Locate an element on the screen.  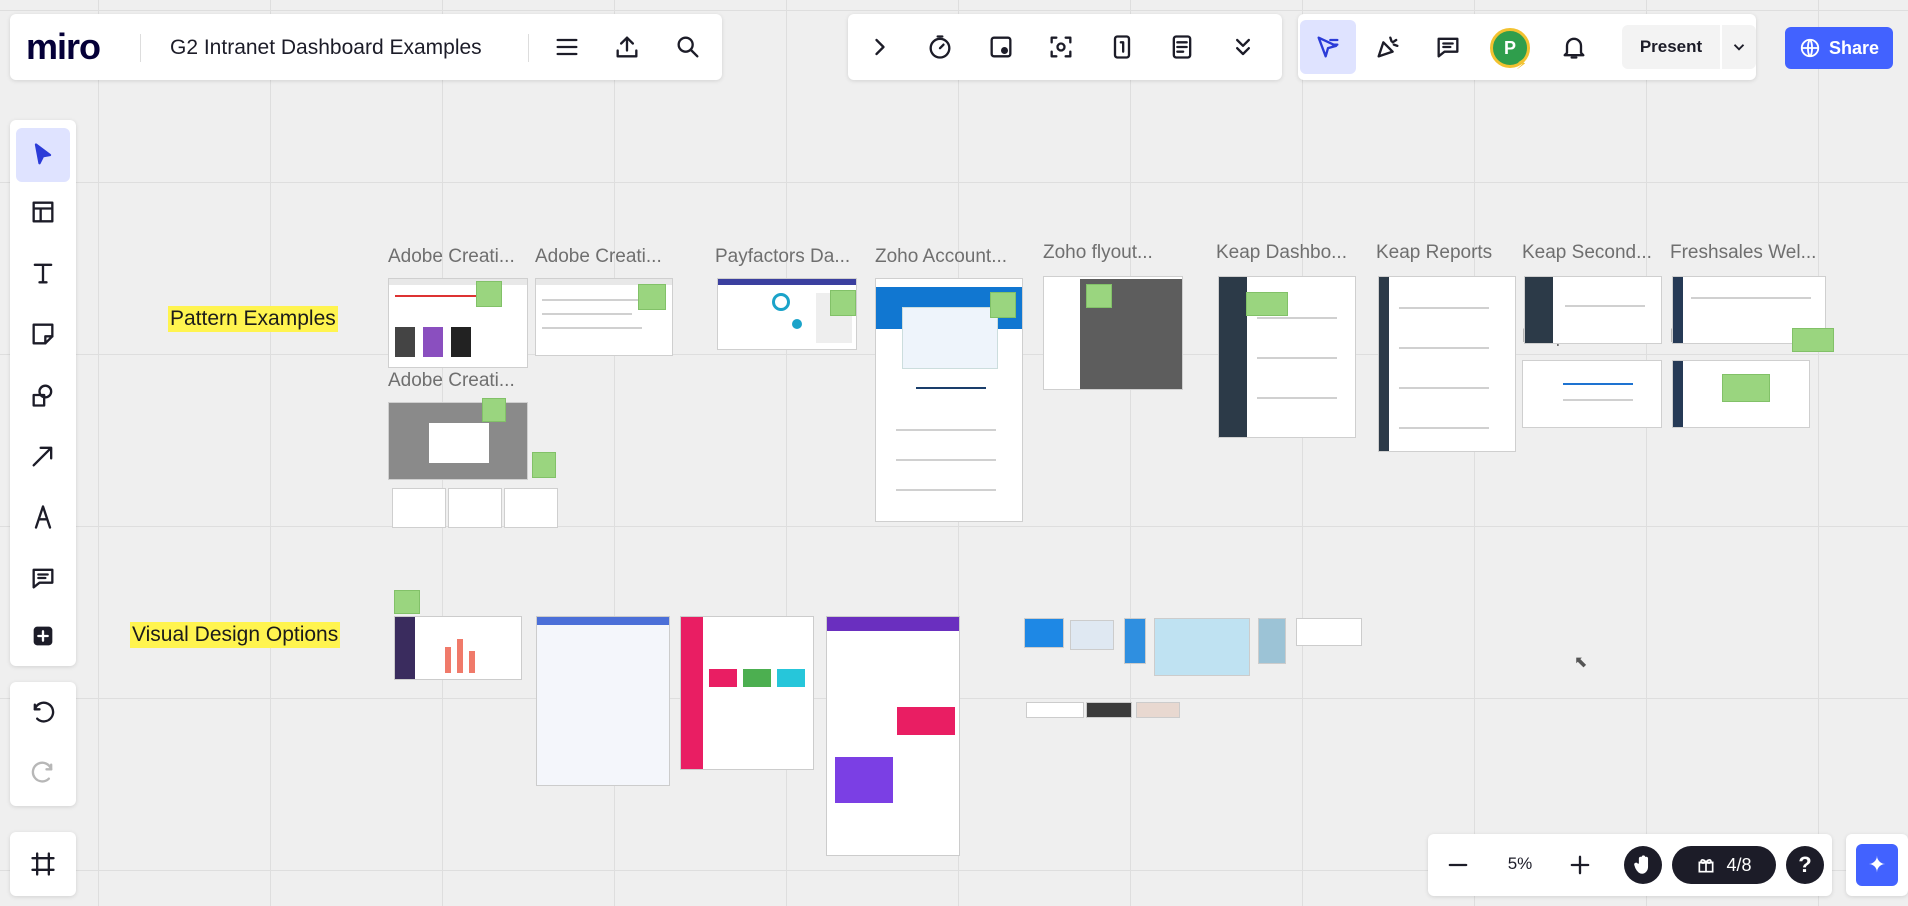
shapes-tool is located at coordinates (43, 395).